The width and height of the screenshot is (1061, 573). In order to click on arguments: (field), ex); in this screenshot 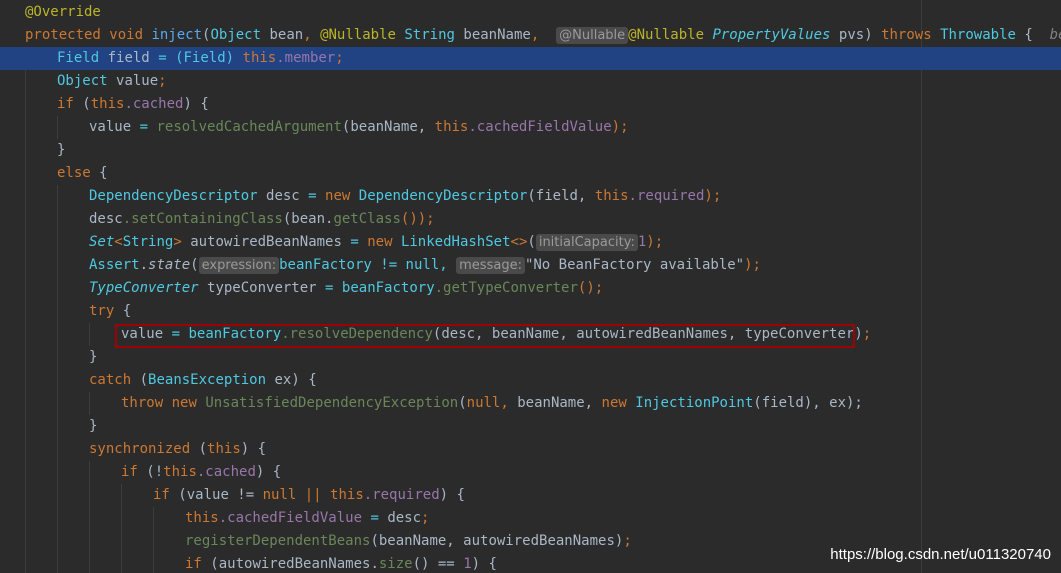, I will do `click(808, 403)`.